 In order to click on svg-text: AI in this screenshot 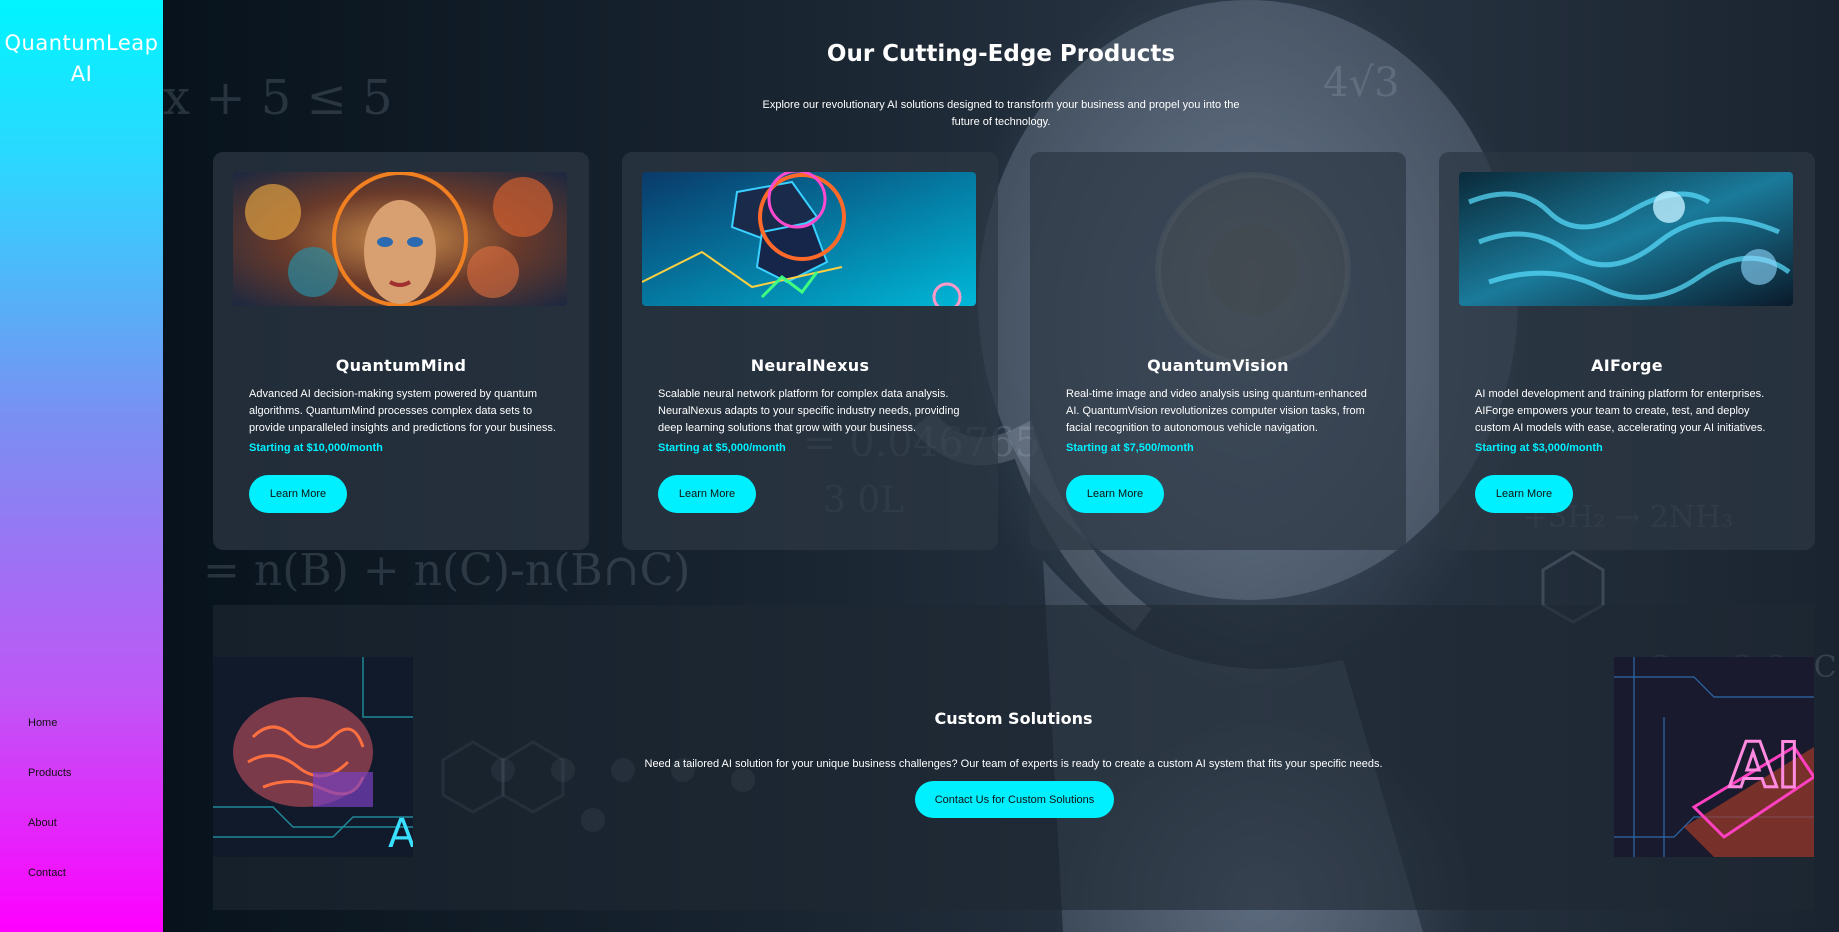, I will do `click(1764, 765)`.